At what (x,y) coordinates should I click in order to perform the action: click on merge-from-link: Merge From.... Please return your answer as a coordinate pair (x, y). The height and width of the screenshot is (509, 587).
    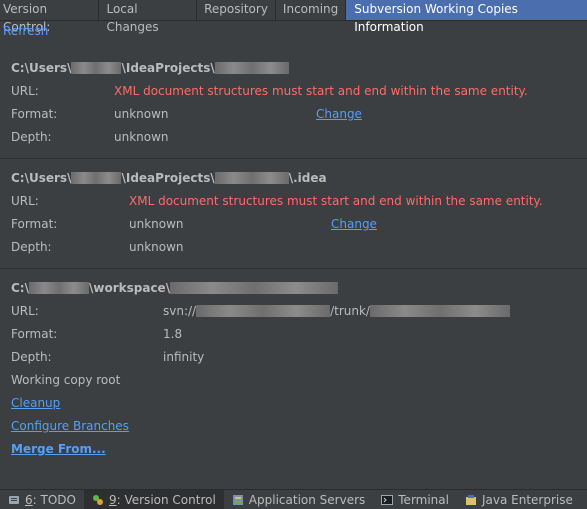
    Looking at the image, I should click on (58, 449).